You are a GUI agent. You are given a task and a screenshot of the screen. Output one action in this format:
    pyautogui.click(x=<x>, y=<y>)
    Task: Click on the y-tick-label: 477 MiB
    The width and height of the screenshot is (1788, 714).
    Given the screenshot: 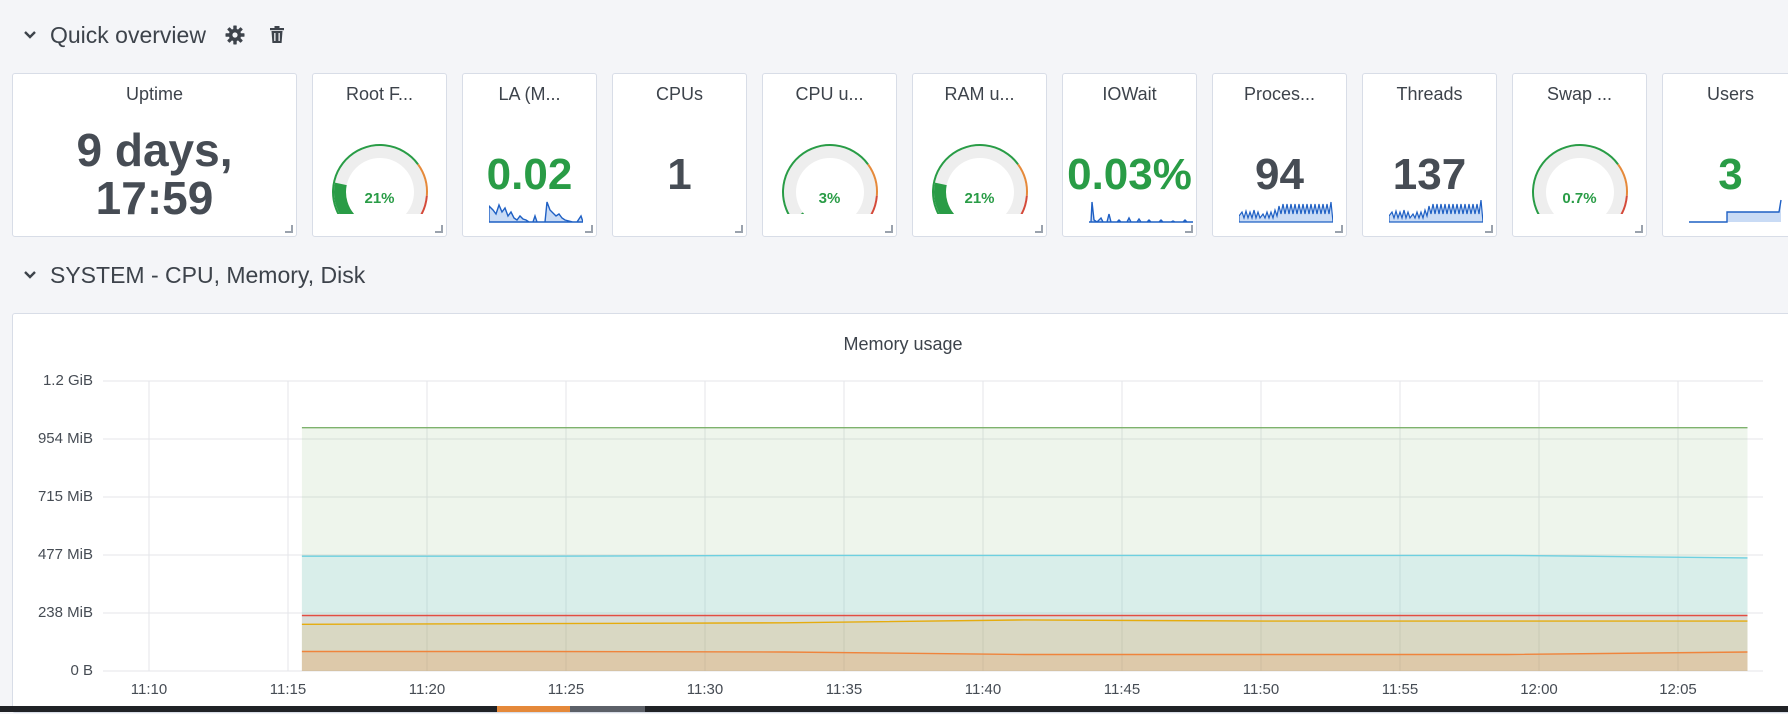 What is the action you would take?
    pyautogui.click(x=65, y=554)
    